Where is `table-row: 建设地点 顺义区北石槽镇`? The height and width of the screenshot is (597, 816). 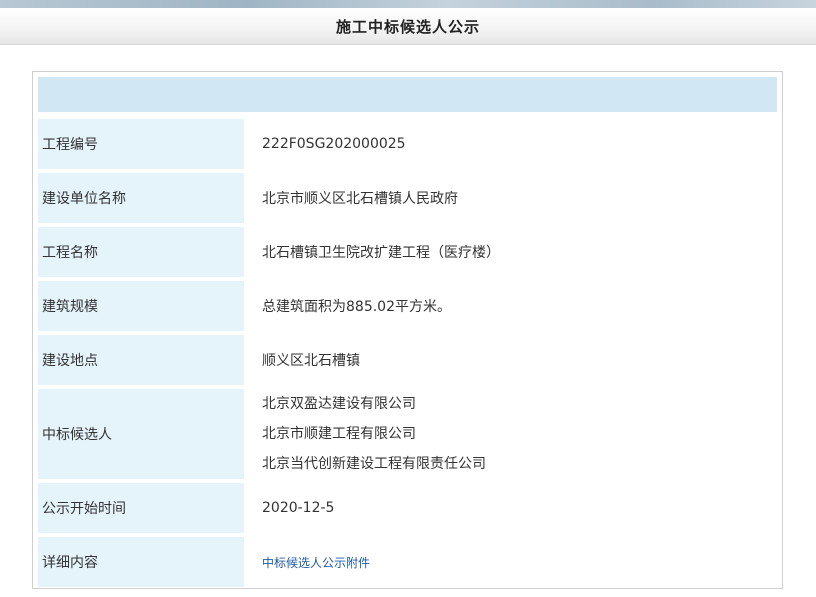 table-row: 建设地点 顺义区北石槽镇 is located at coordinates (407, 360).